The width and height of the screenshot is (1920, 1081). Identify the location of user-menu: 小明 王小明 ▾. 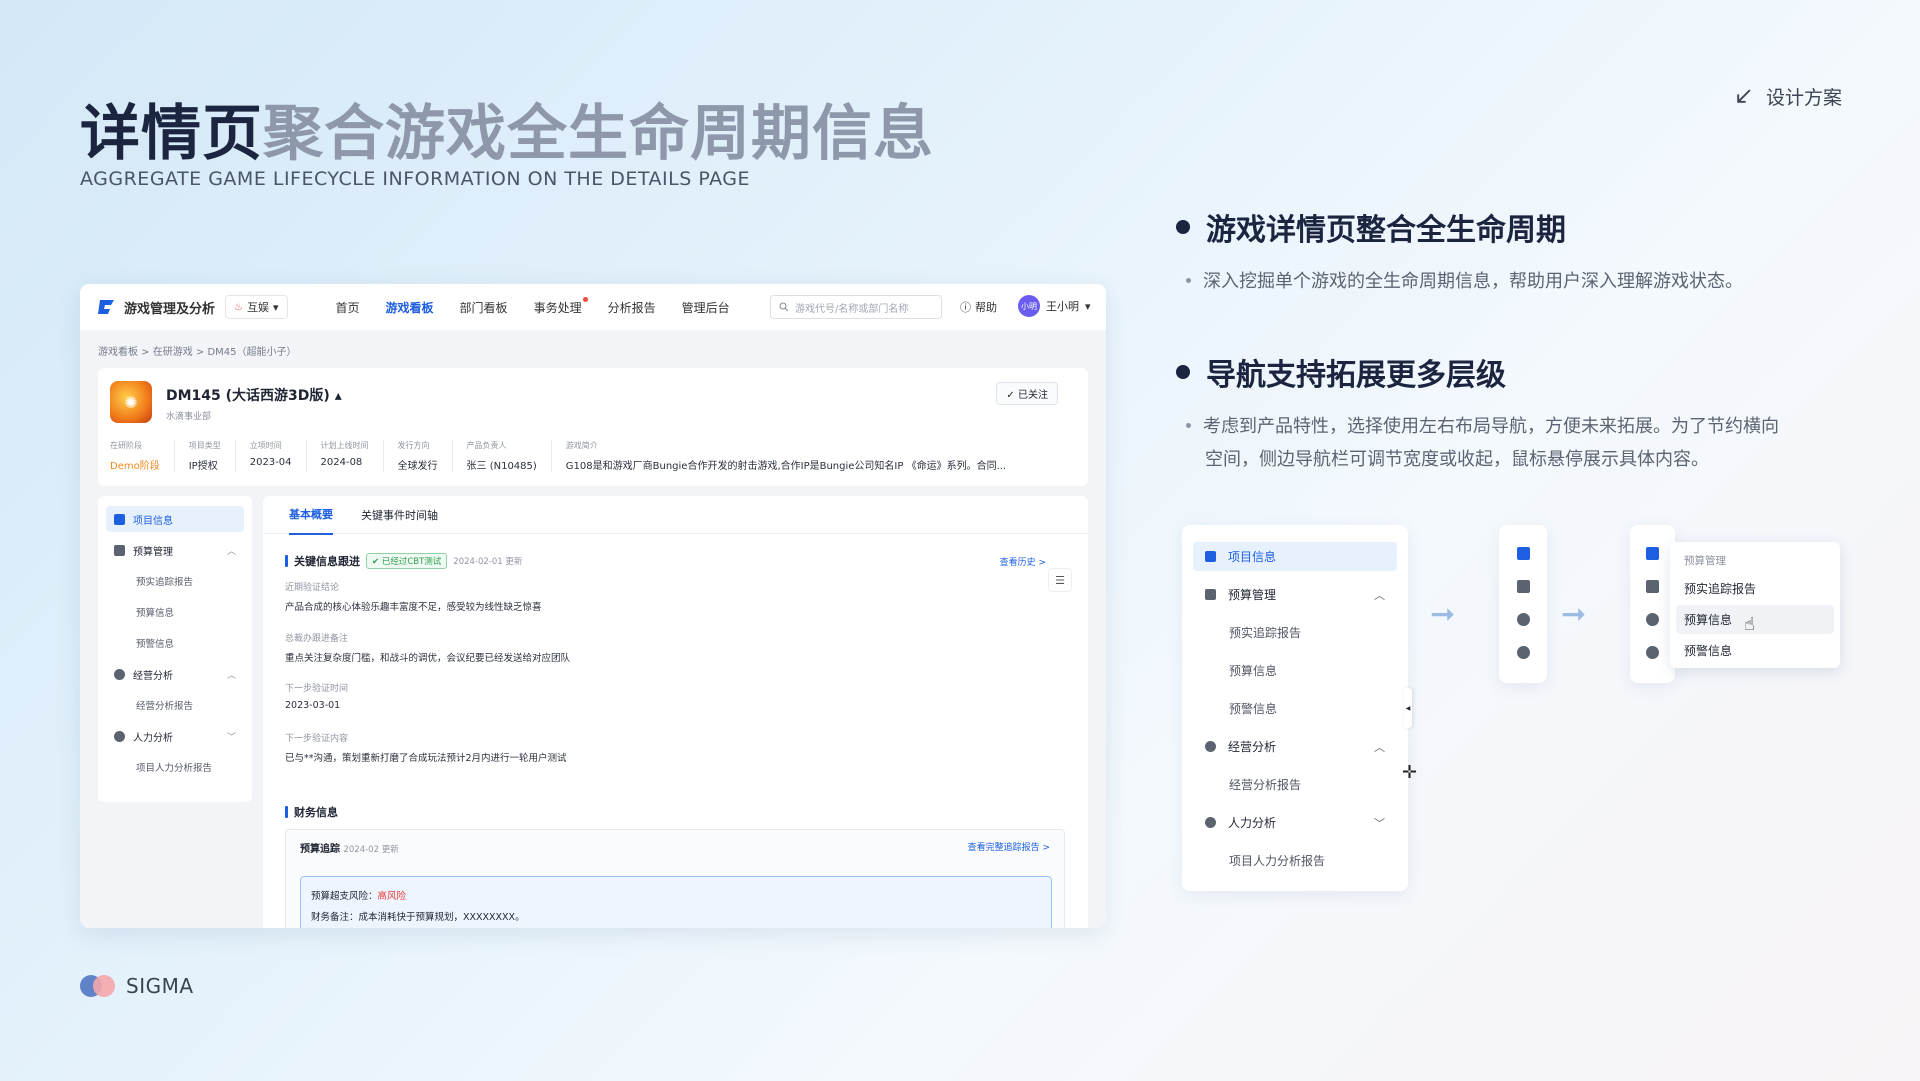
(1054, 306).